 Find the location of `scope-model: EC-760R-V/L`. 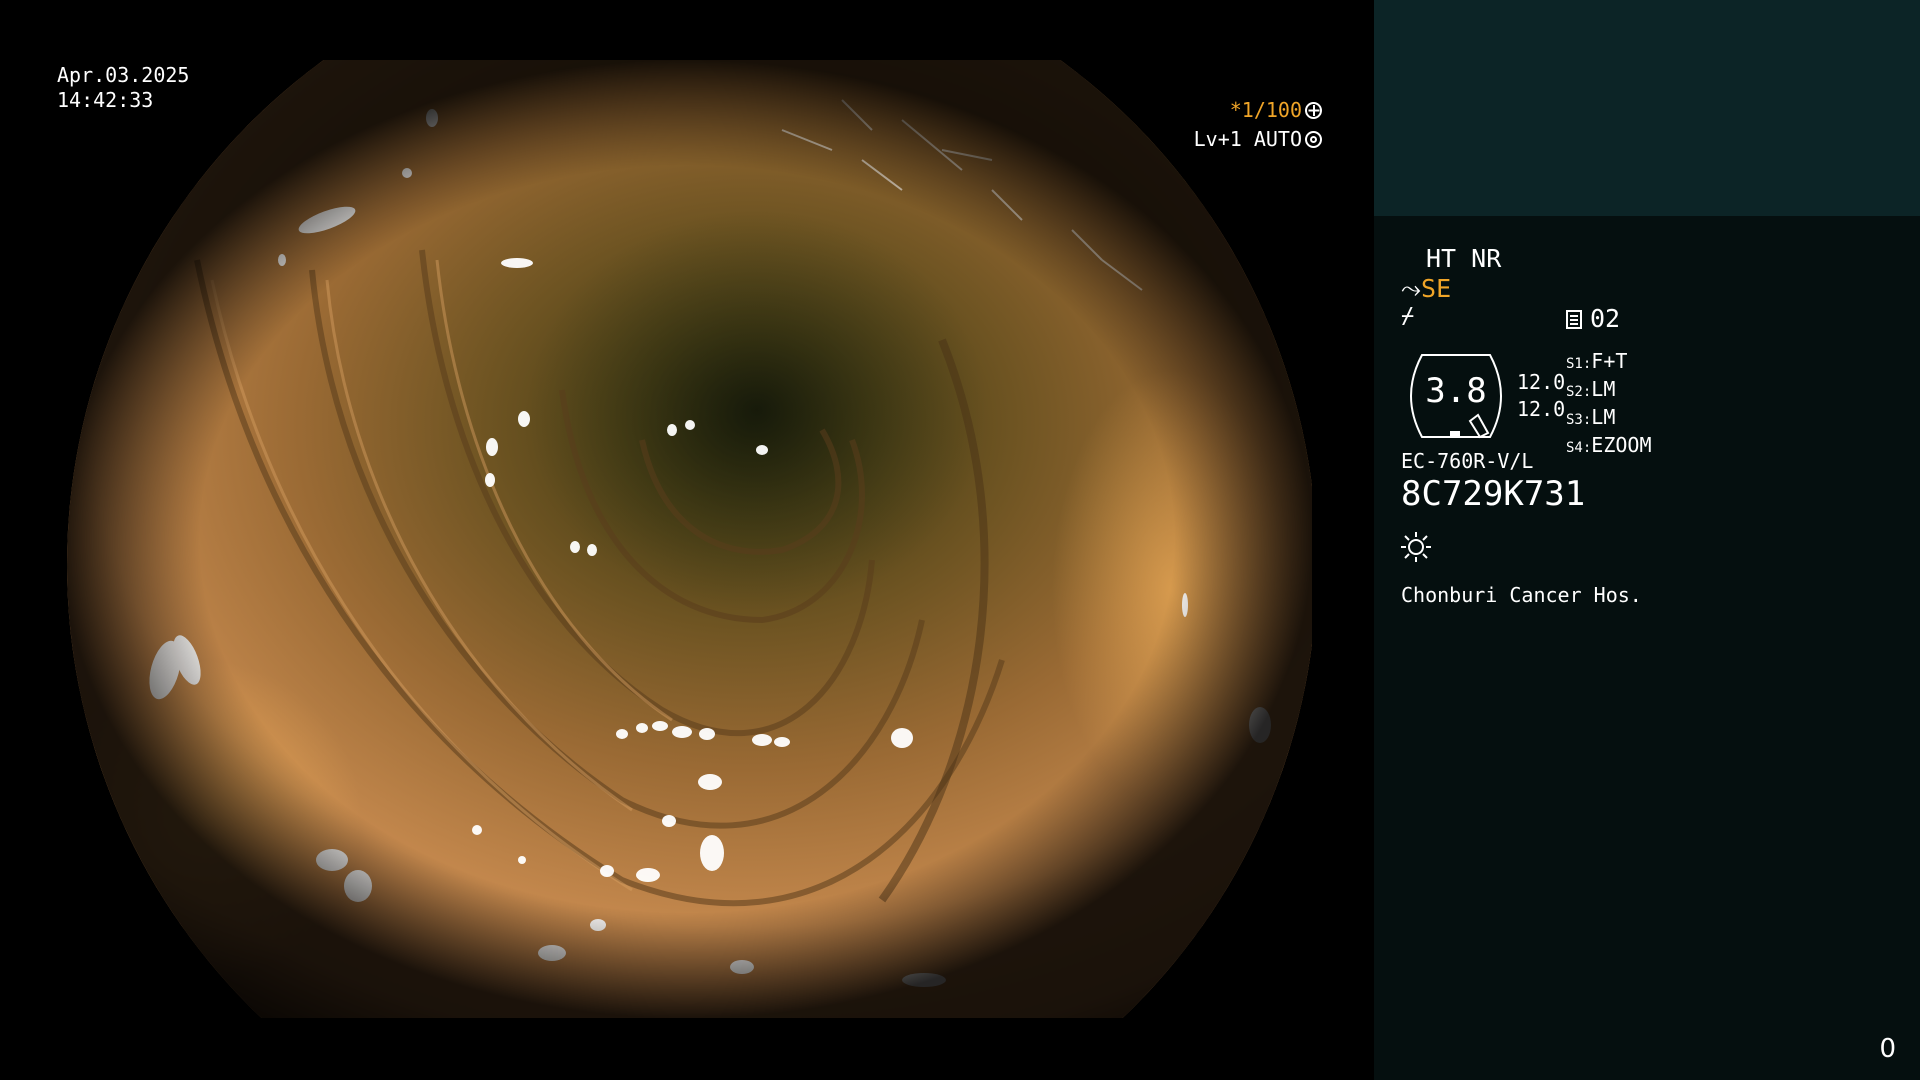

scope-model: EC-760R-V/L is located at coordinates (1467, 461).